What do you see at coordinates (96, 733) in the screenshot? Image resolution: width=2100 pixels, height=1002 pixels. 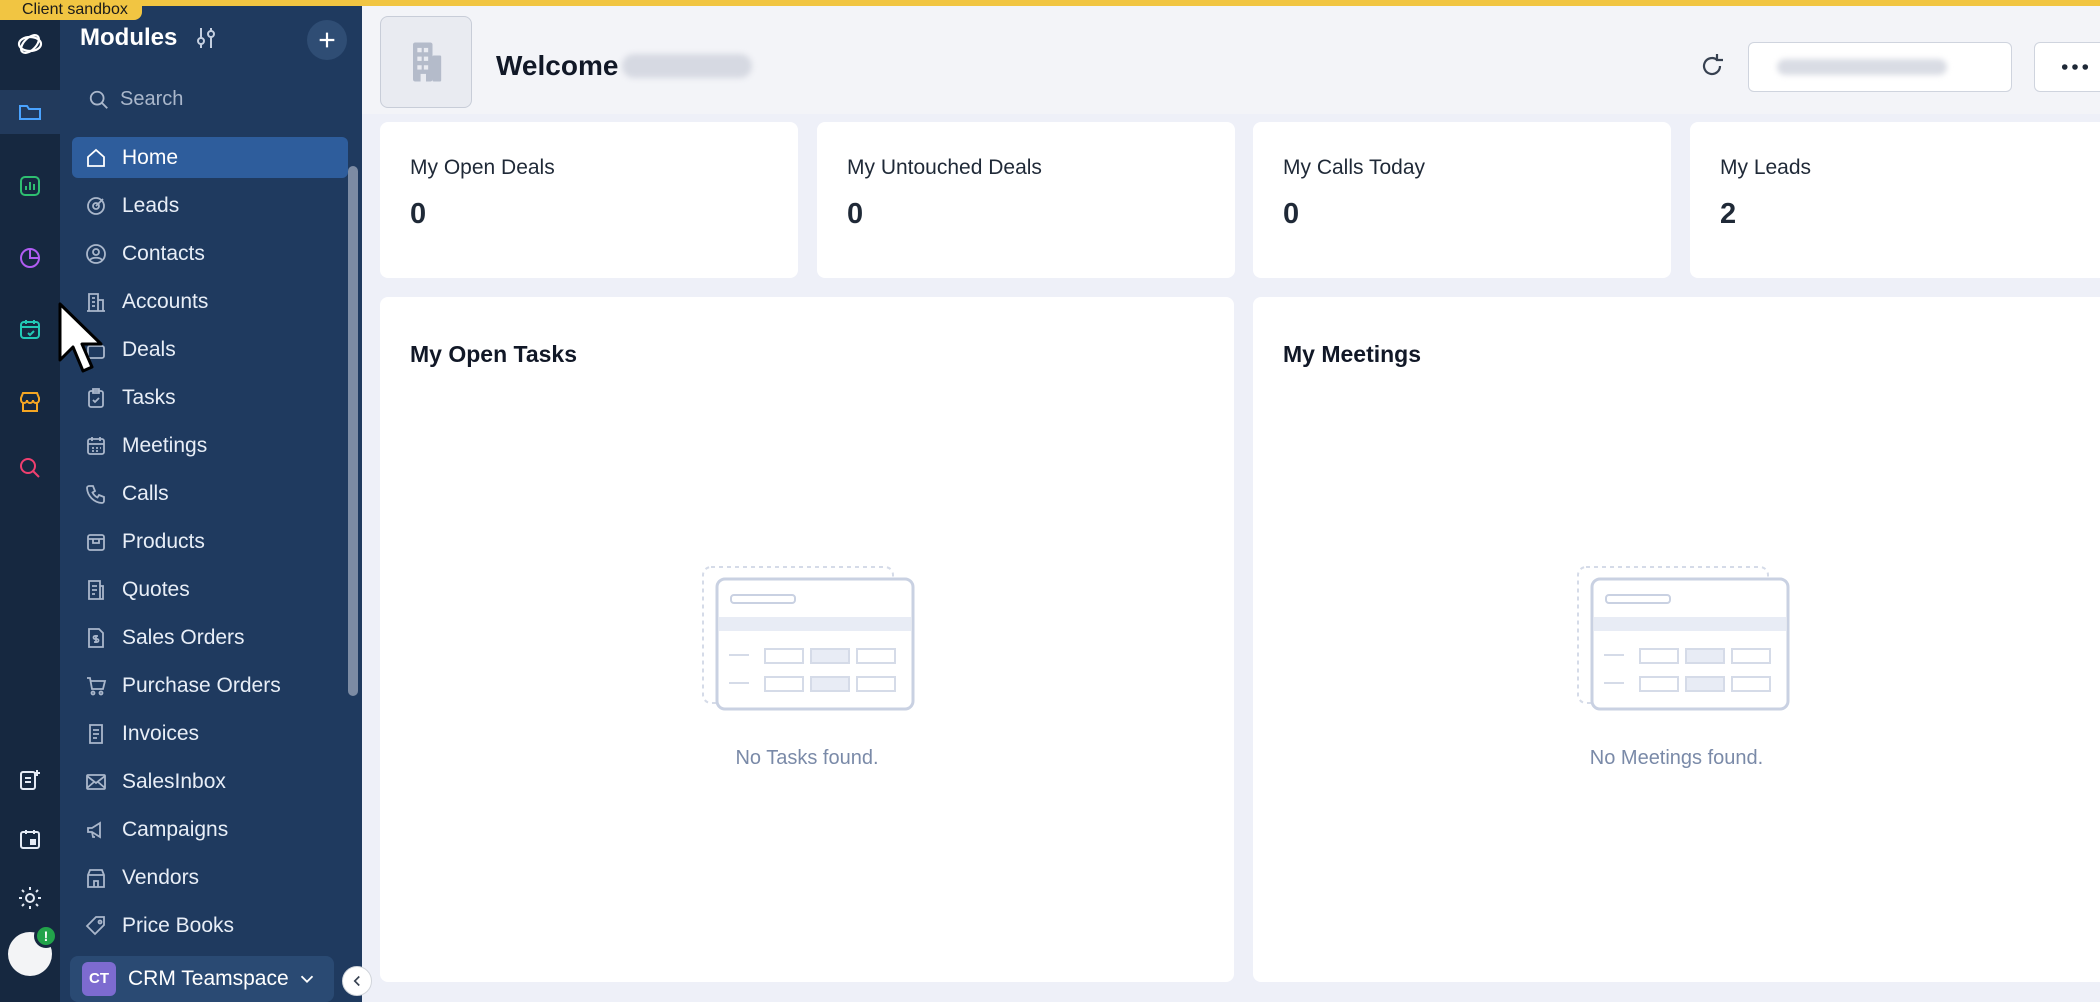 I see `invoice-icon` at bounding box center [96, 733].